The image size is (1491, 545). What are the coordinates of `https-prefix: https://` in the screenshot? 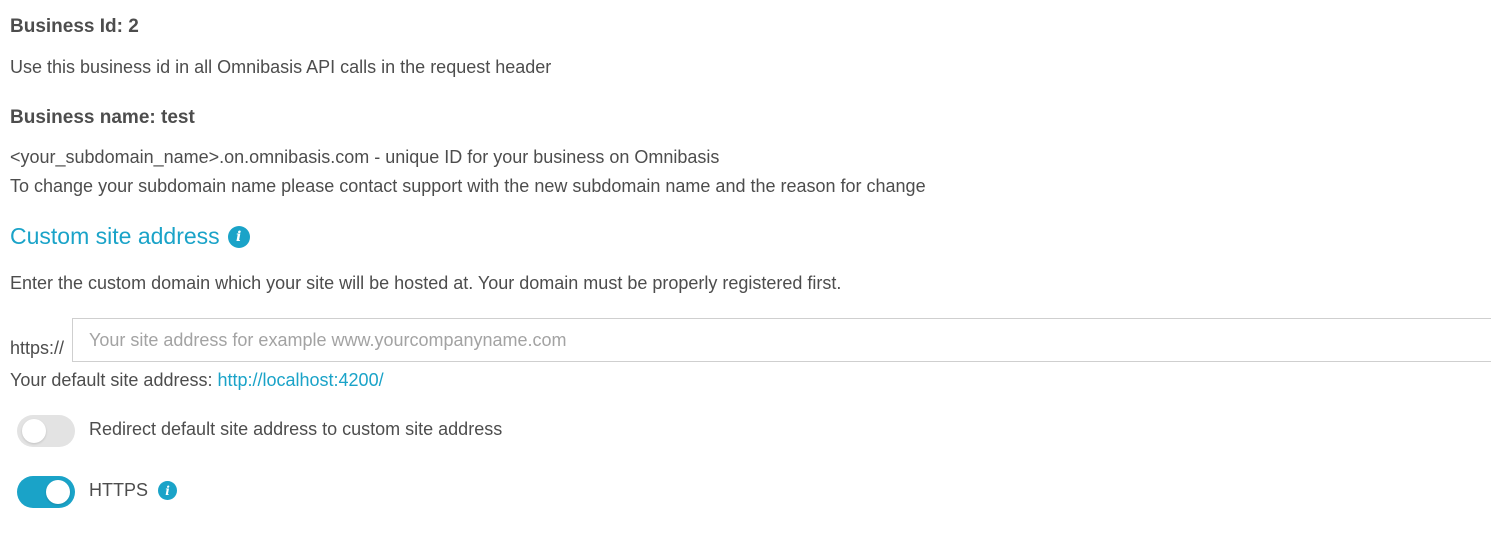 It's located at (37, 348).